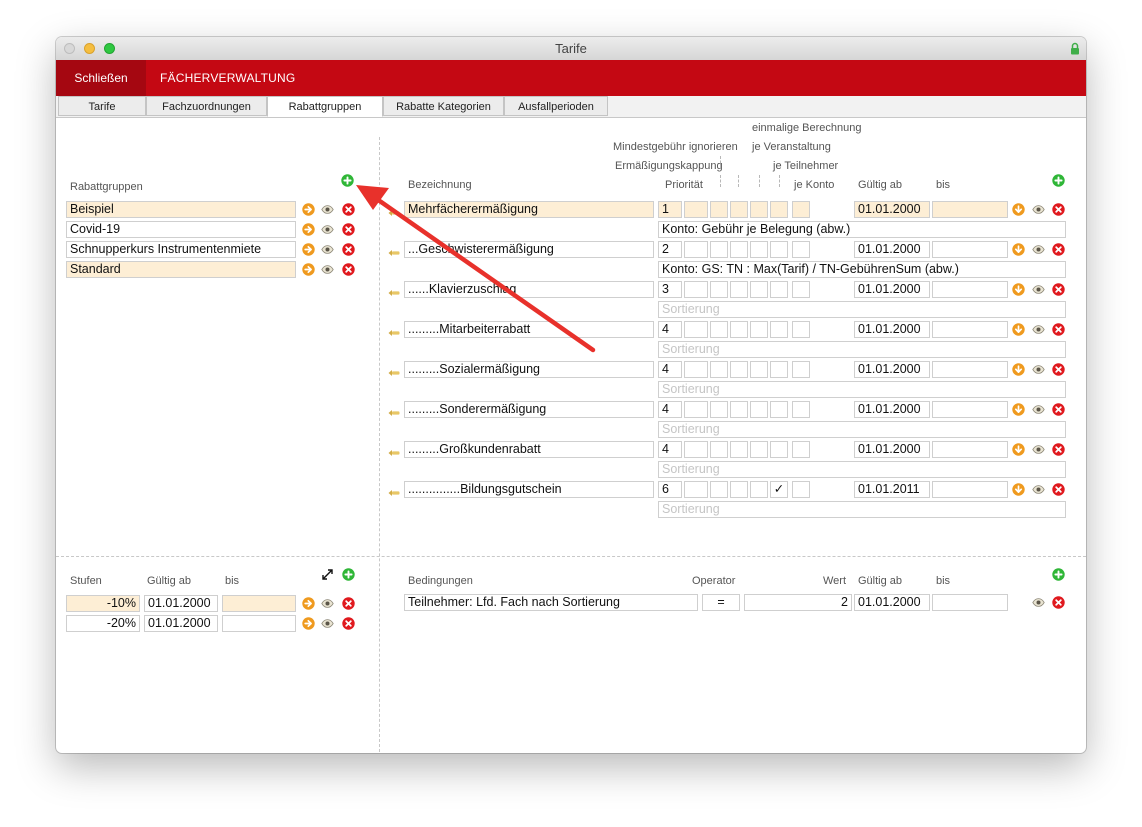 This screenshot has width=1142, height=827. Describe the element at coordinates (529, 409) in the screenshot. I see `rabatt-bezeichnung: .........Sonderermäßigung` at that location.